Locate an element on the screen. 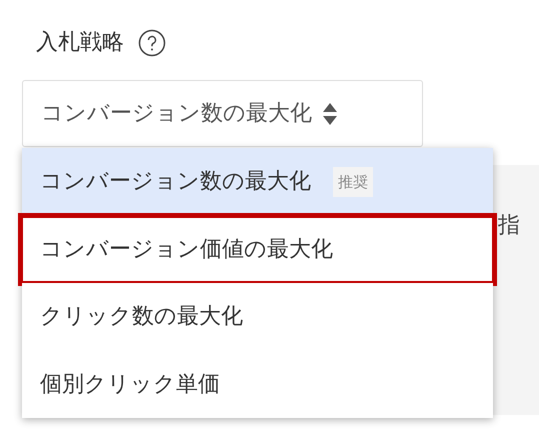  field-label: 入札戦略 is located at coordinates (80, 43).